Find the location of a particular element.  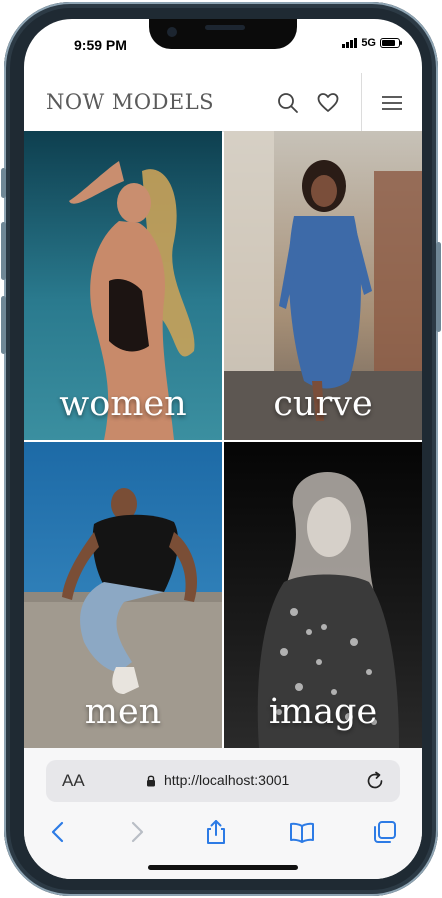

front-camera is located at coordinates (172, 32).